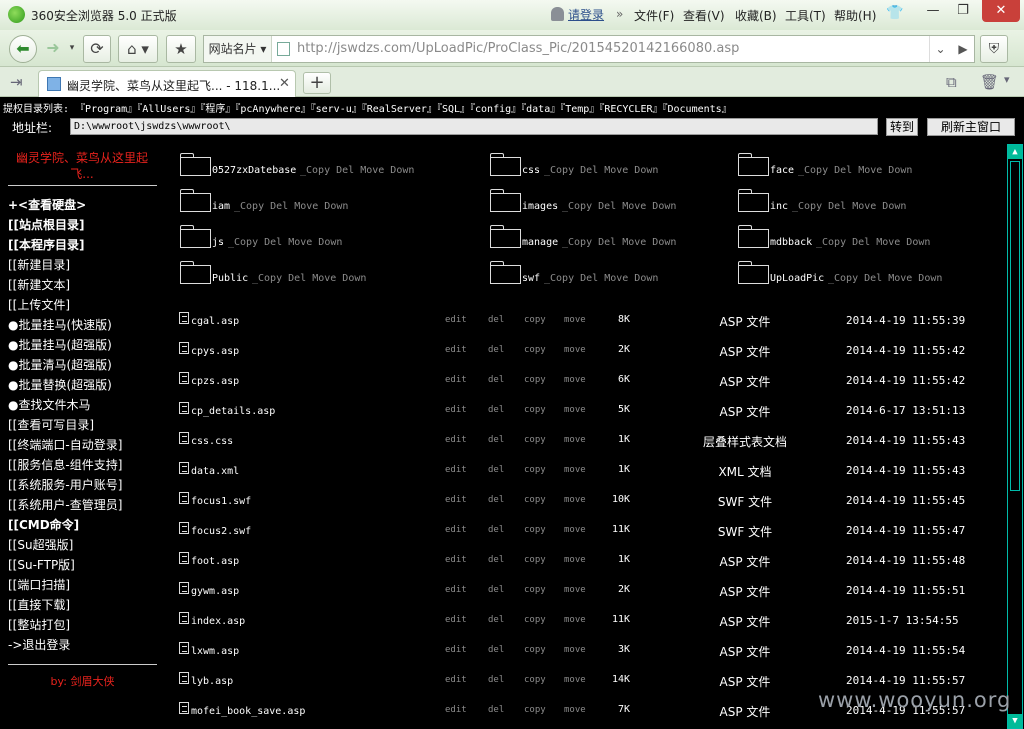 The width and height of the screenshot is (1024, 729). What do you see at coordinates (284, 83) in the screenshot?
I see `tab-close-icon: ✕` at bounding box center [284, 83].